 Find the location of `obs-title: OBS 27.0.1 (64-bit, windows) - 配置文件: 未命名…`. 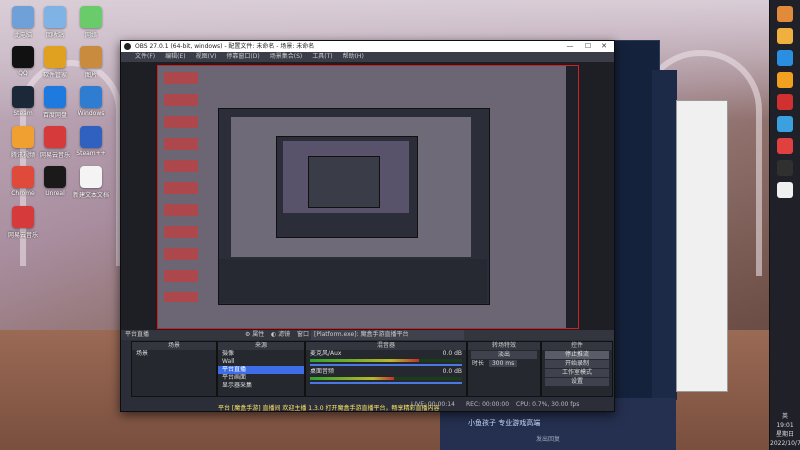

obs-title: OBS 27.0.1 (64-bit, windows) - 配置文件: 未命名… is located at coordinates (225, 46).